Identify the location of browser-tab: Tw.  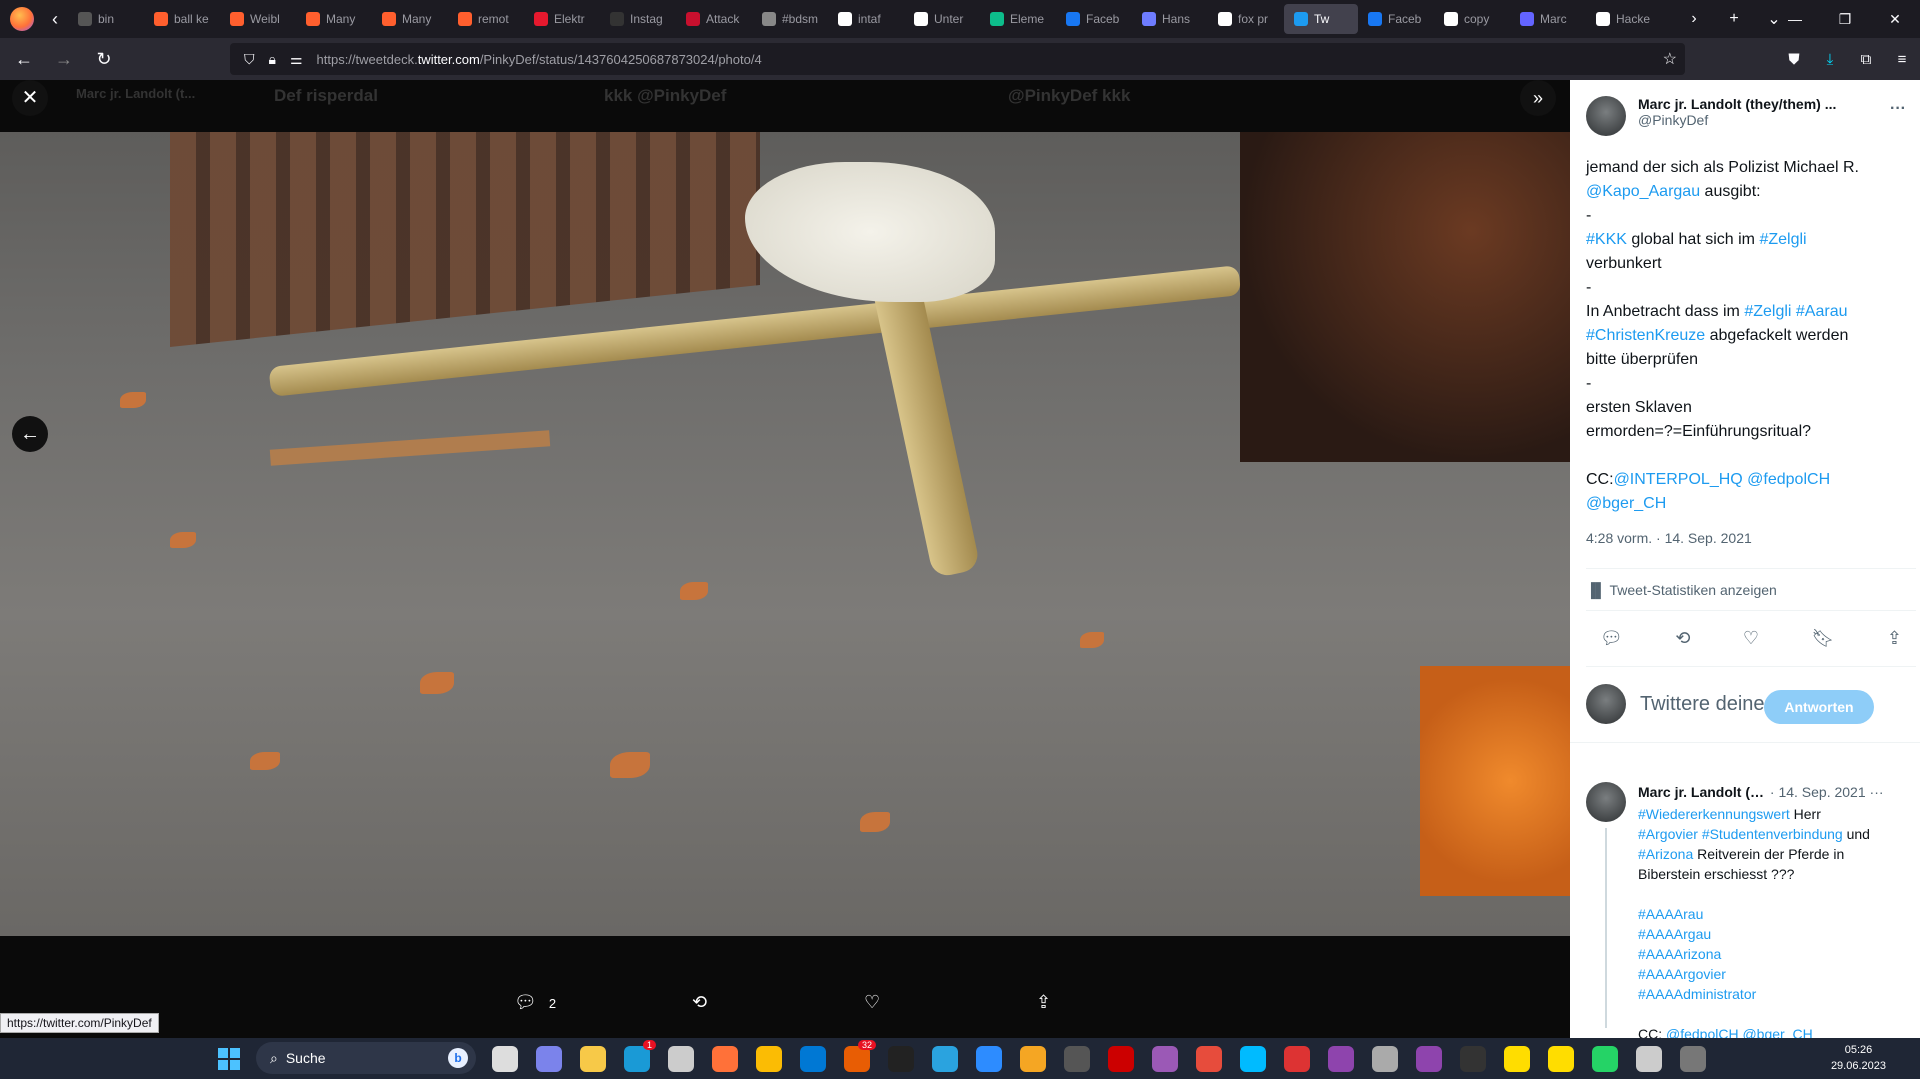
(1321, 19).